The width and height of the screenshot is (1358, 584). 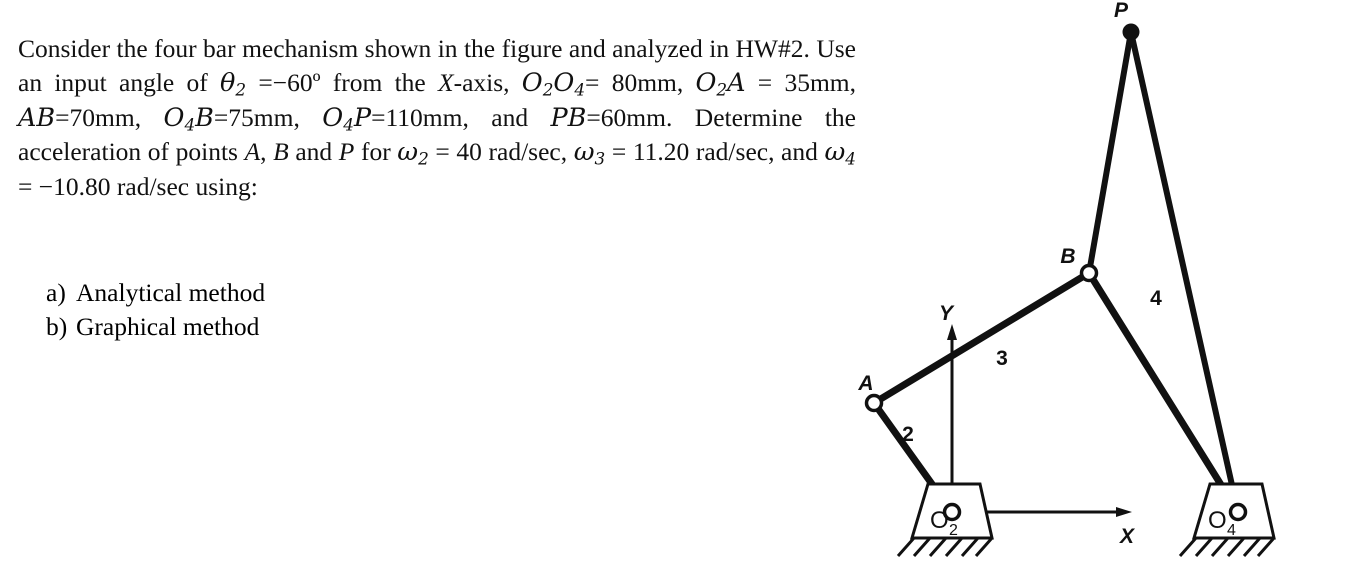 What do you see at coordinates (715, 152) in the screenshot?
I see `omega3-value: = 11.20 rad/sec, and` at bounding box center [715, 152].